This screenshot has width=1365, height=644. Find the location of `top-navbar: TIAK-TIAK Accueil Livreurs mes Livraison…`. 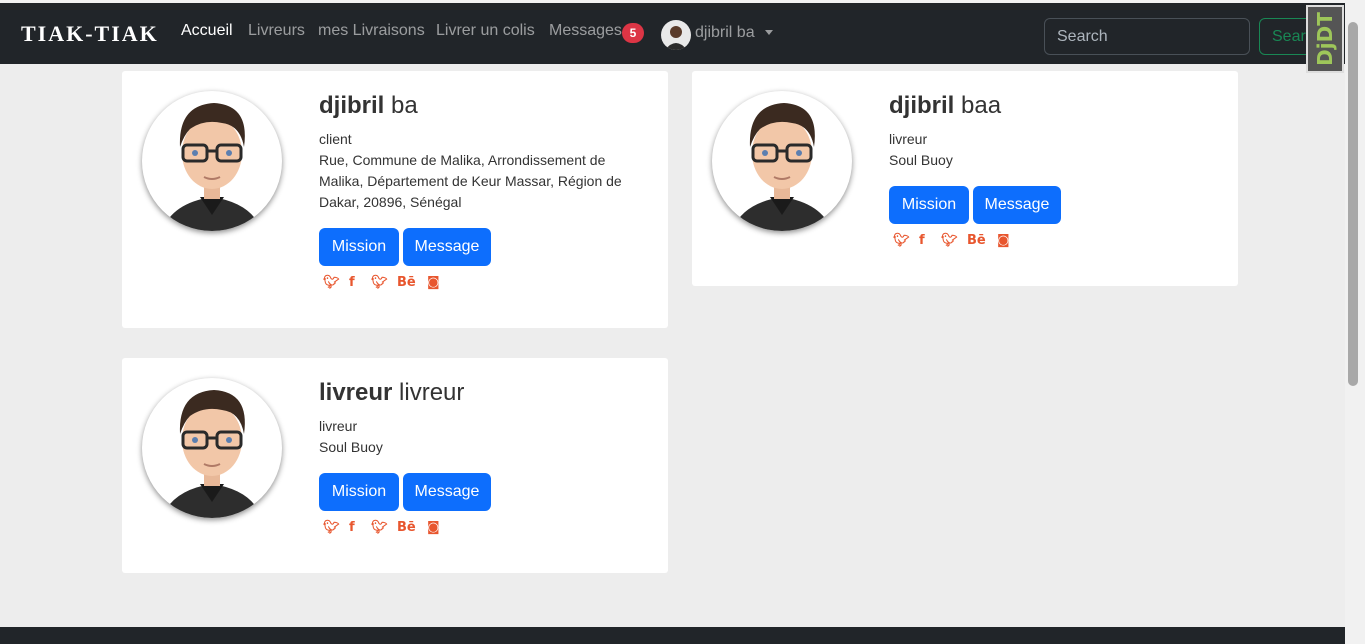

top-navbar: TIAK-TIAK Accueil Livreurs mes Livraison… is located at coordinates (672, 32).